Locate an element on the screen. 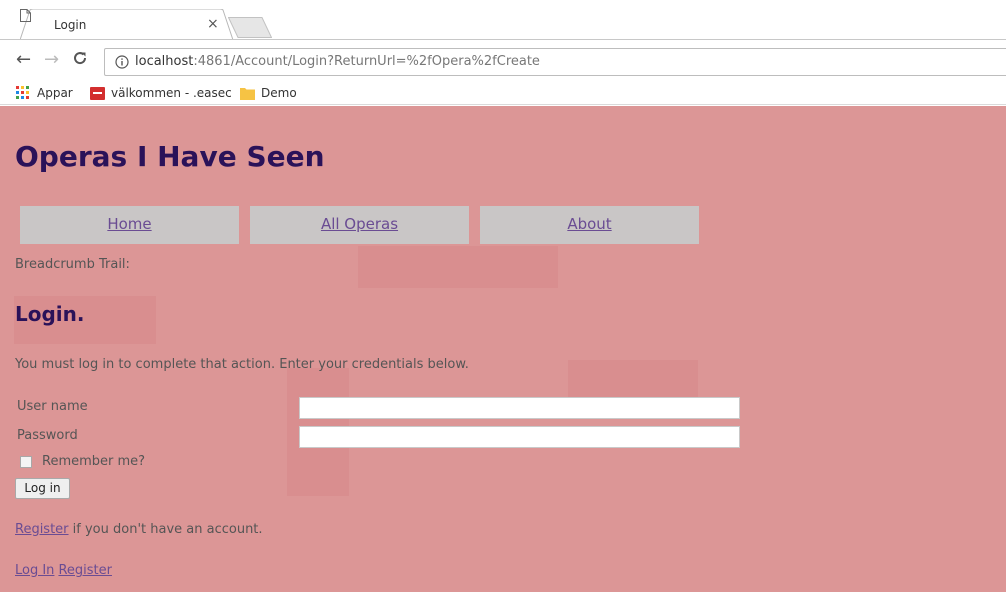 The image size is (1006, 592). footer-login-link: Log In is located at coordinates (34, 570).